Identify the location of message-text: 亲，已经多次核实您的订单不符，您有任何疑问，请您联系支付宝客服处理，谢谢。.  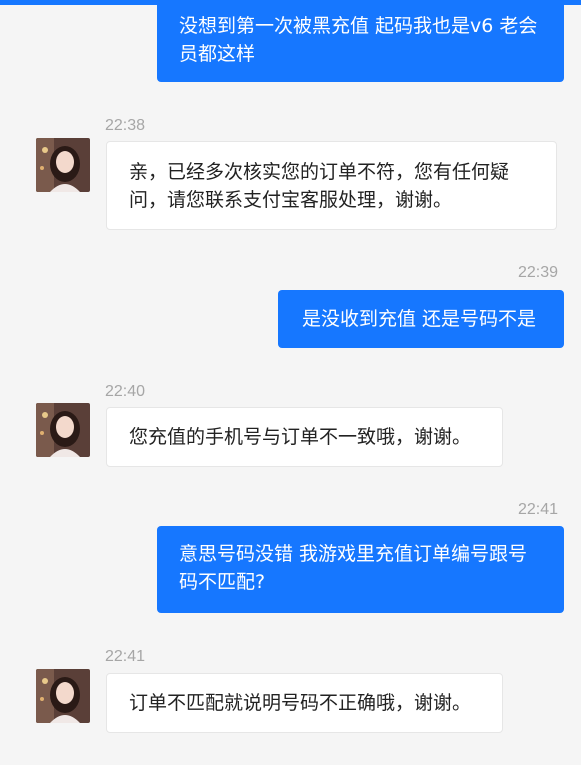
(319, 186).